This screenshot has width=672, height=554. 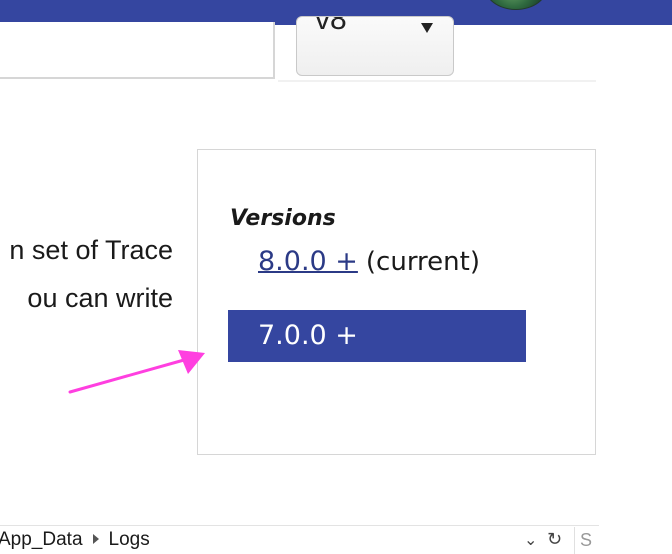 What do you see at coordinates (100, 298) in the screenshot?
I see `body-text-line: ou can write` at bounding box center [100, 298].